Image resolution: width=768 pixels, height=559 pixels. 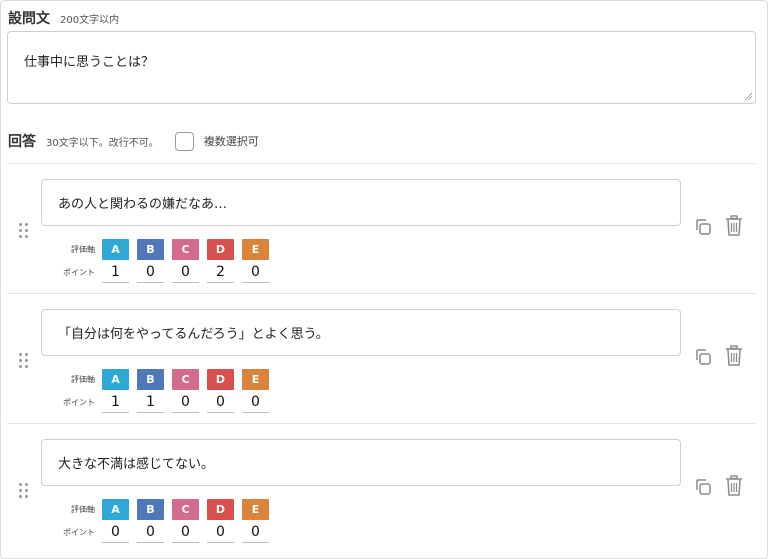 I want to click on answers-title: 回答, so click(x=22, y=142).